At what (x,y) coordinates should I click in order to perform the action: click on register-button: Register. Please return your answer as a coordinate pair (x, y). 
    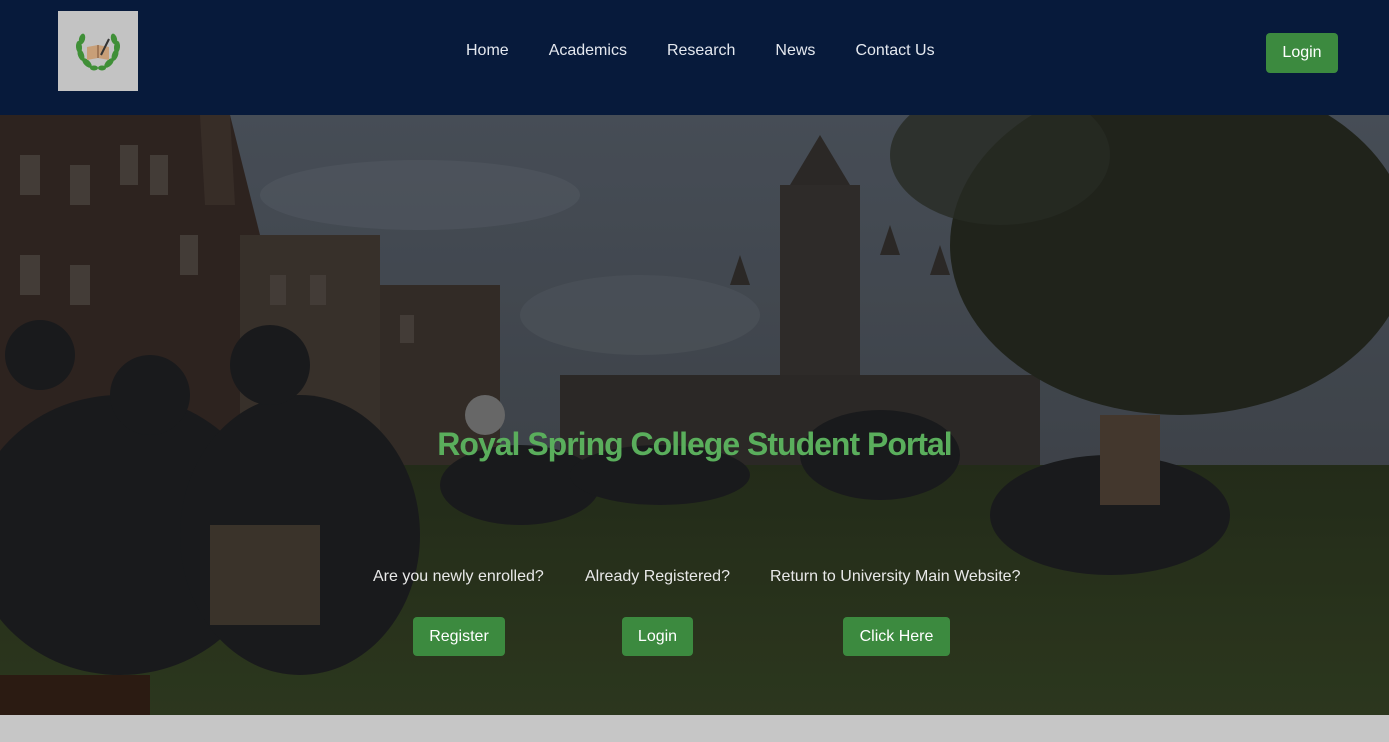
    Looking at the image, I should click on (459, 636).